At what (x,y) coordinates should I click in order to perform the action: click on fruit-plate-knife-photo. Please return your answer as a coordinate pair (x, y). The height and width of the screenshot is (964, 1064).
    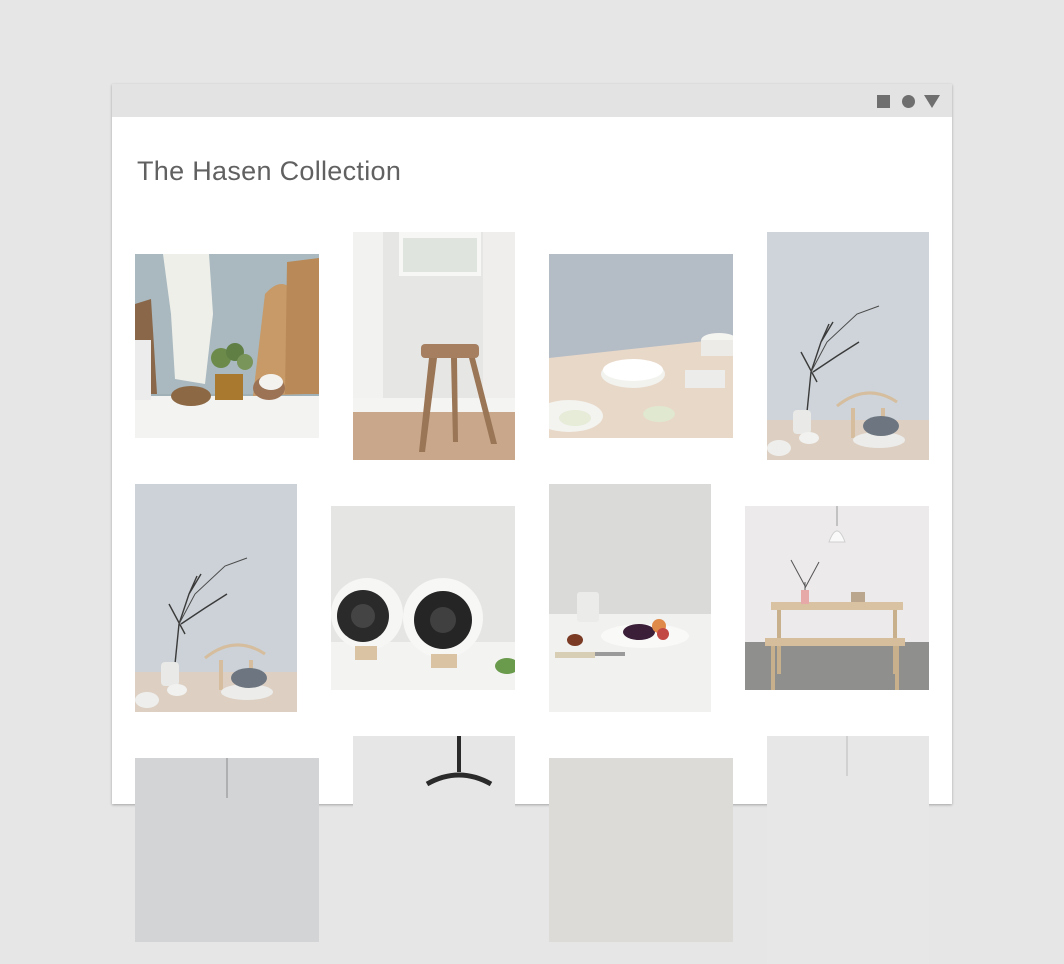
    Looking at the image, I should click on (630, 598).